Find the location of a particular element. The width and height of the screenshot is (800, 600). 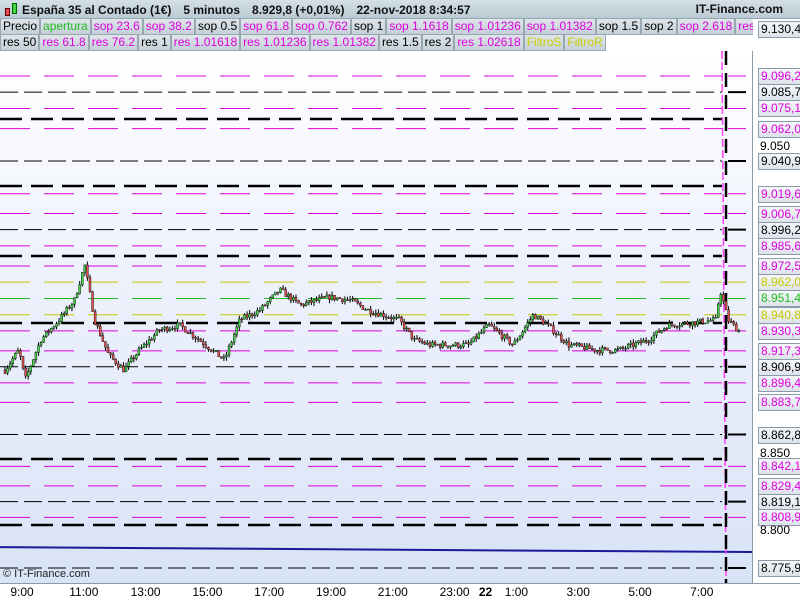

indicator-button-res-1-5: res 1.5 is located at coordinates (400, 42).